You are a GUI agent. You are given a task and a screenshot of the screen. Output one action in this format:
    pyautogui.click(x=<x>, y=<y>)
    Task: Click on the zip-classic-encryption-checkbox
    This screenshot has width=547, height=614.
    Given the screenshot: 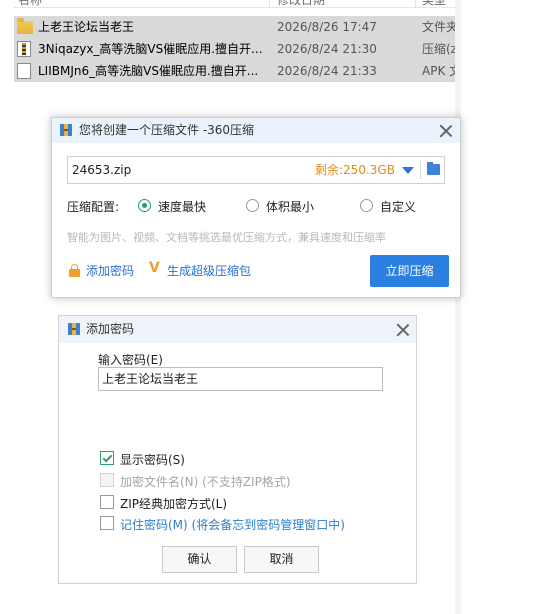 What is the action you would take?
    pyautogui.click(x=107, y=502)
    